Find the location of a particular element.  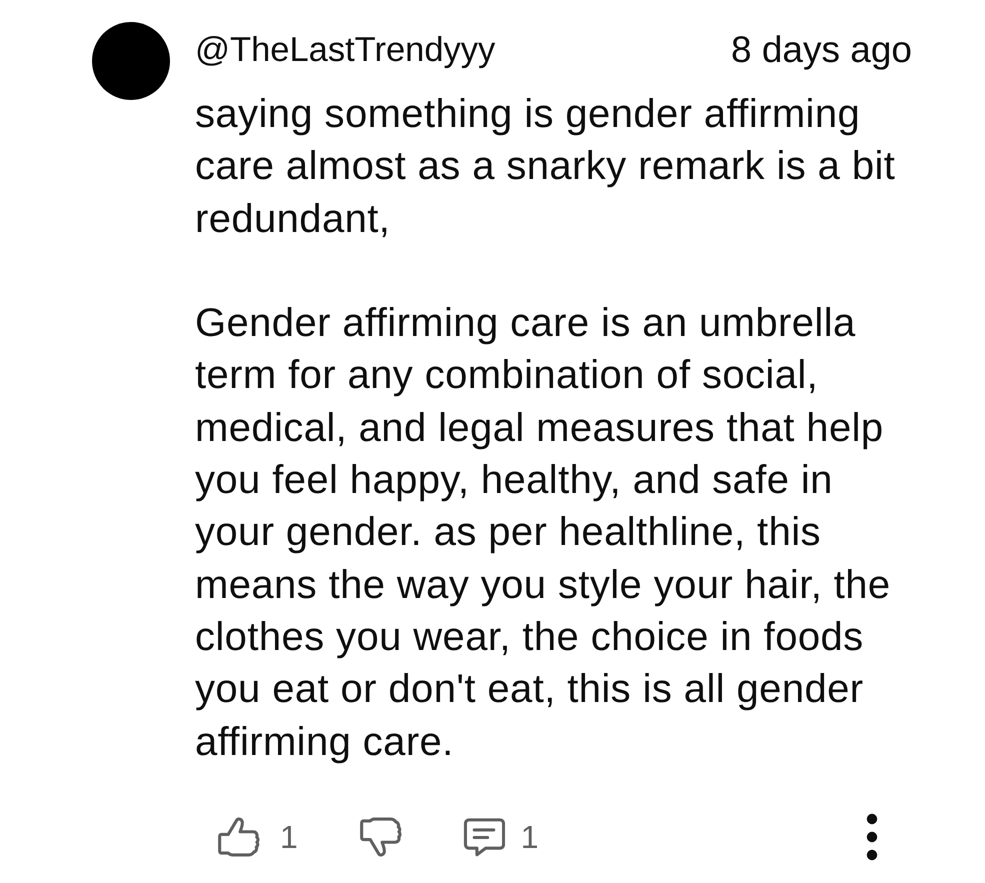

dislike-button is located at coordinates (381, 837).